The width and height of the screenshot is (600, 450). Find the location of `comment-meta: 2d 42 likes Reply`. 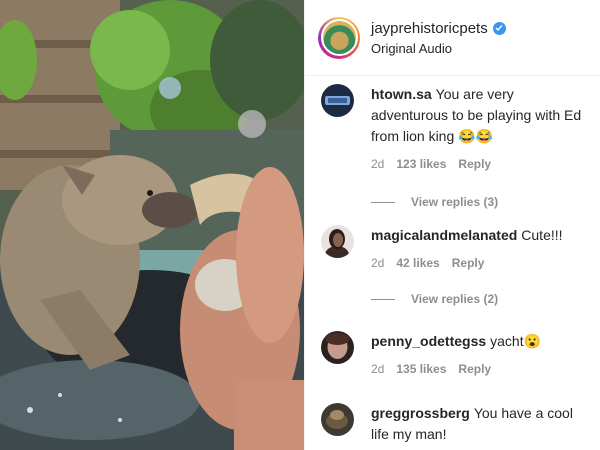

comment-meta: 2d 42 likes Reply is located at coordinates (482, 263).